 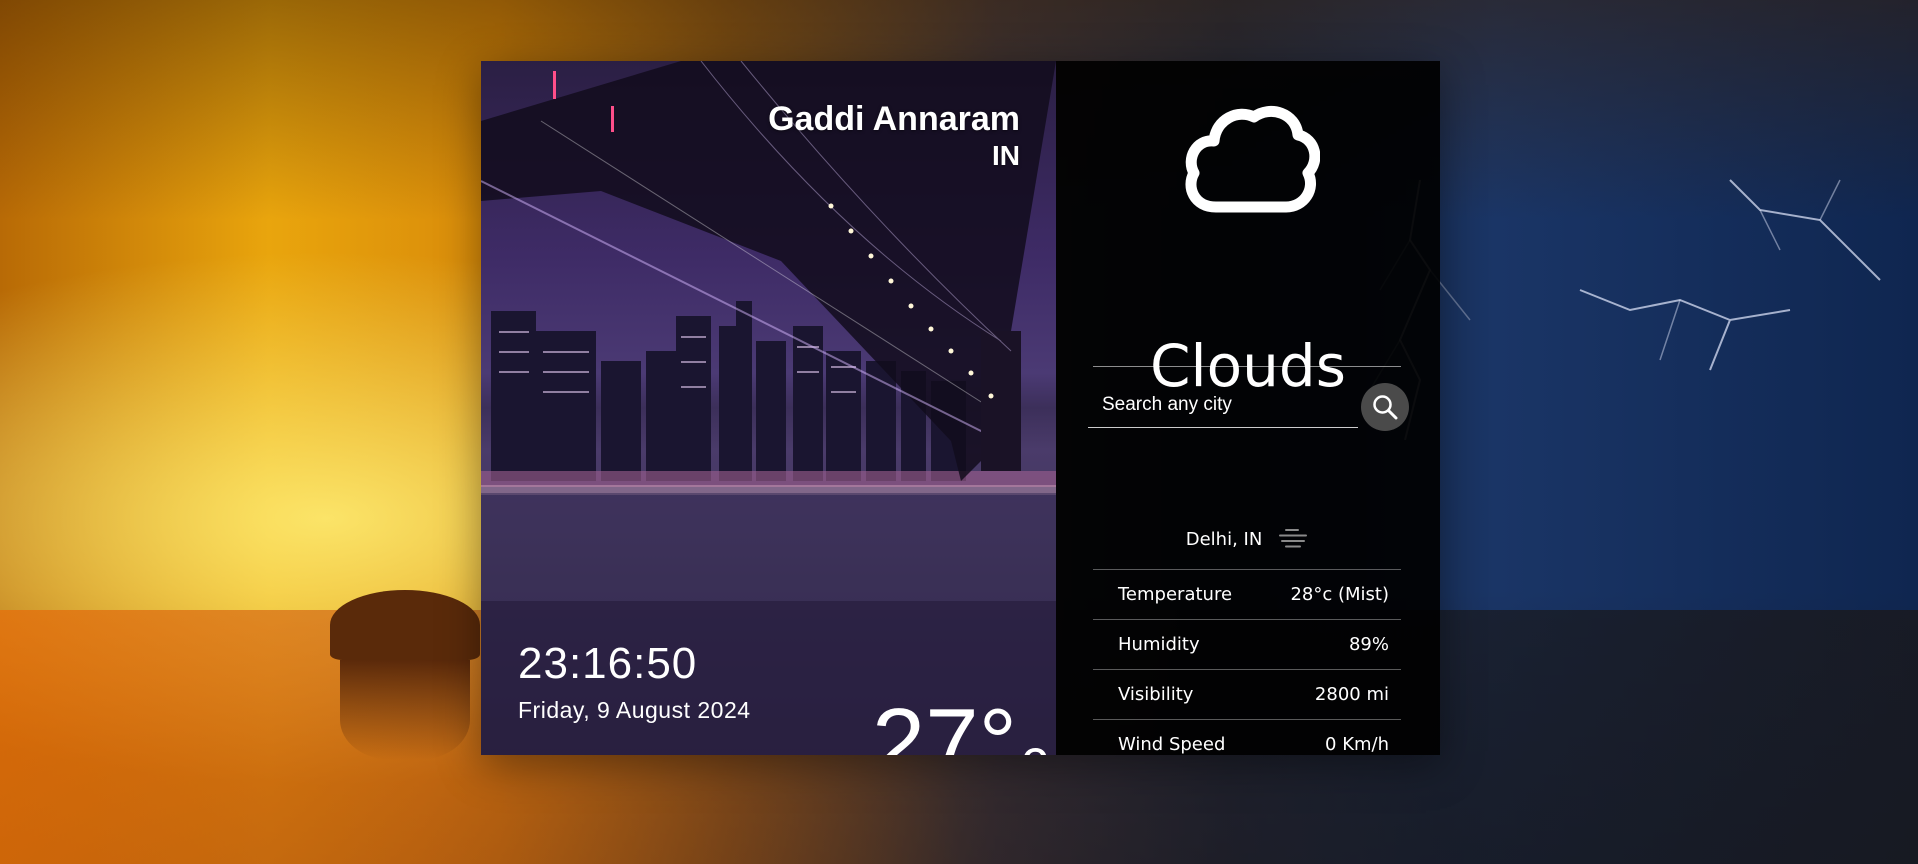 I want to click on current-temperature: 27 ° c, so click(x=959, y=722).